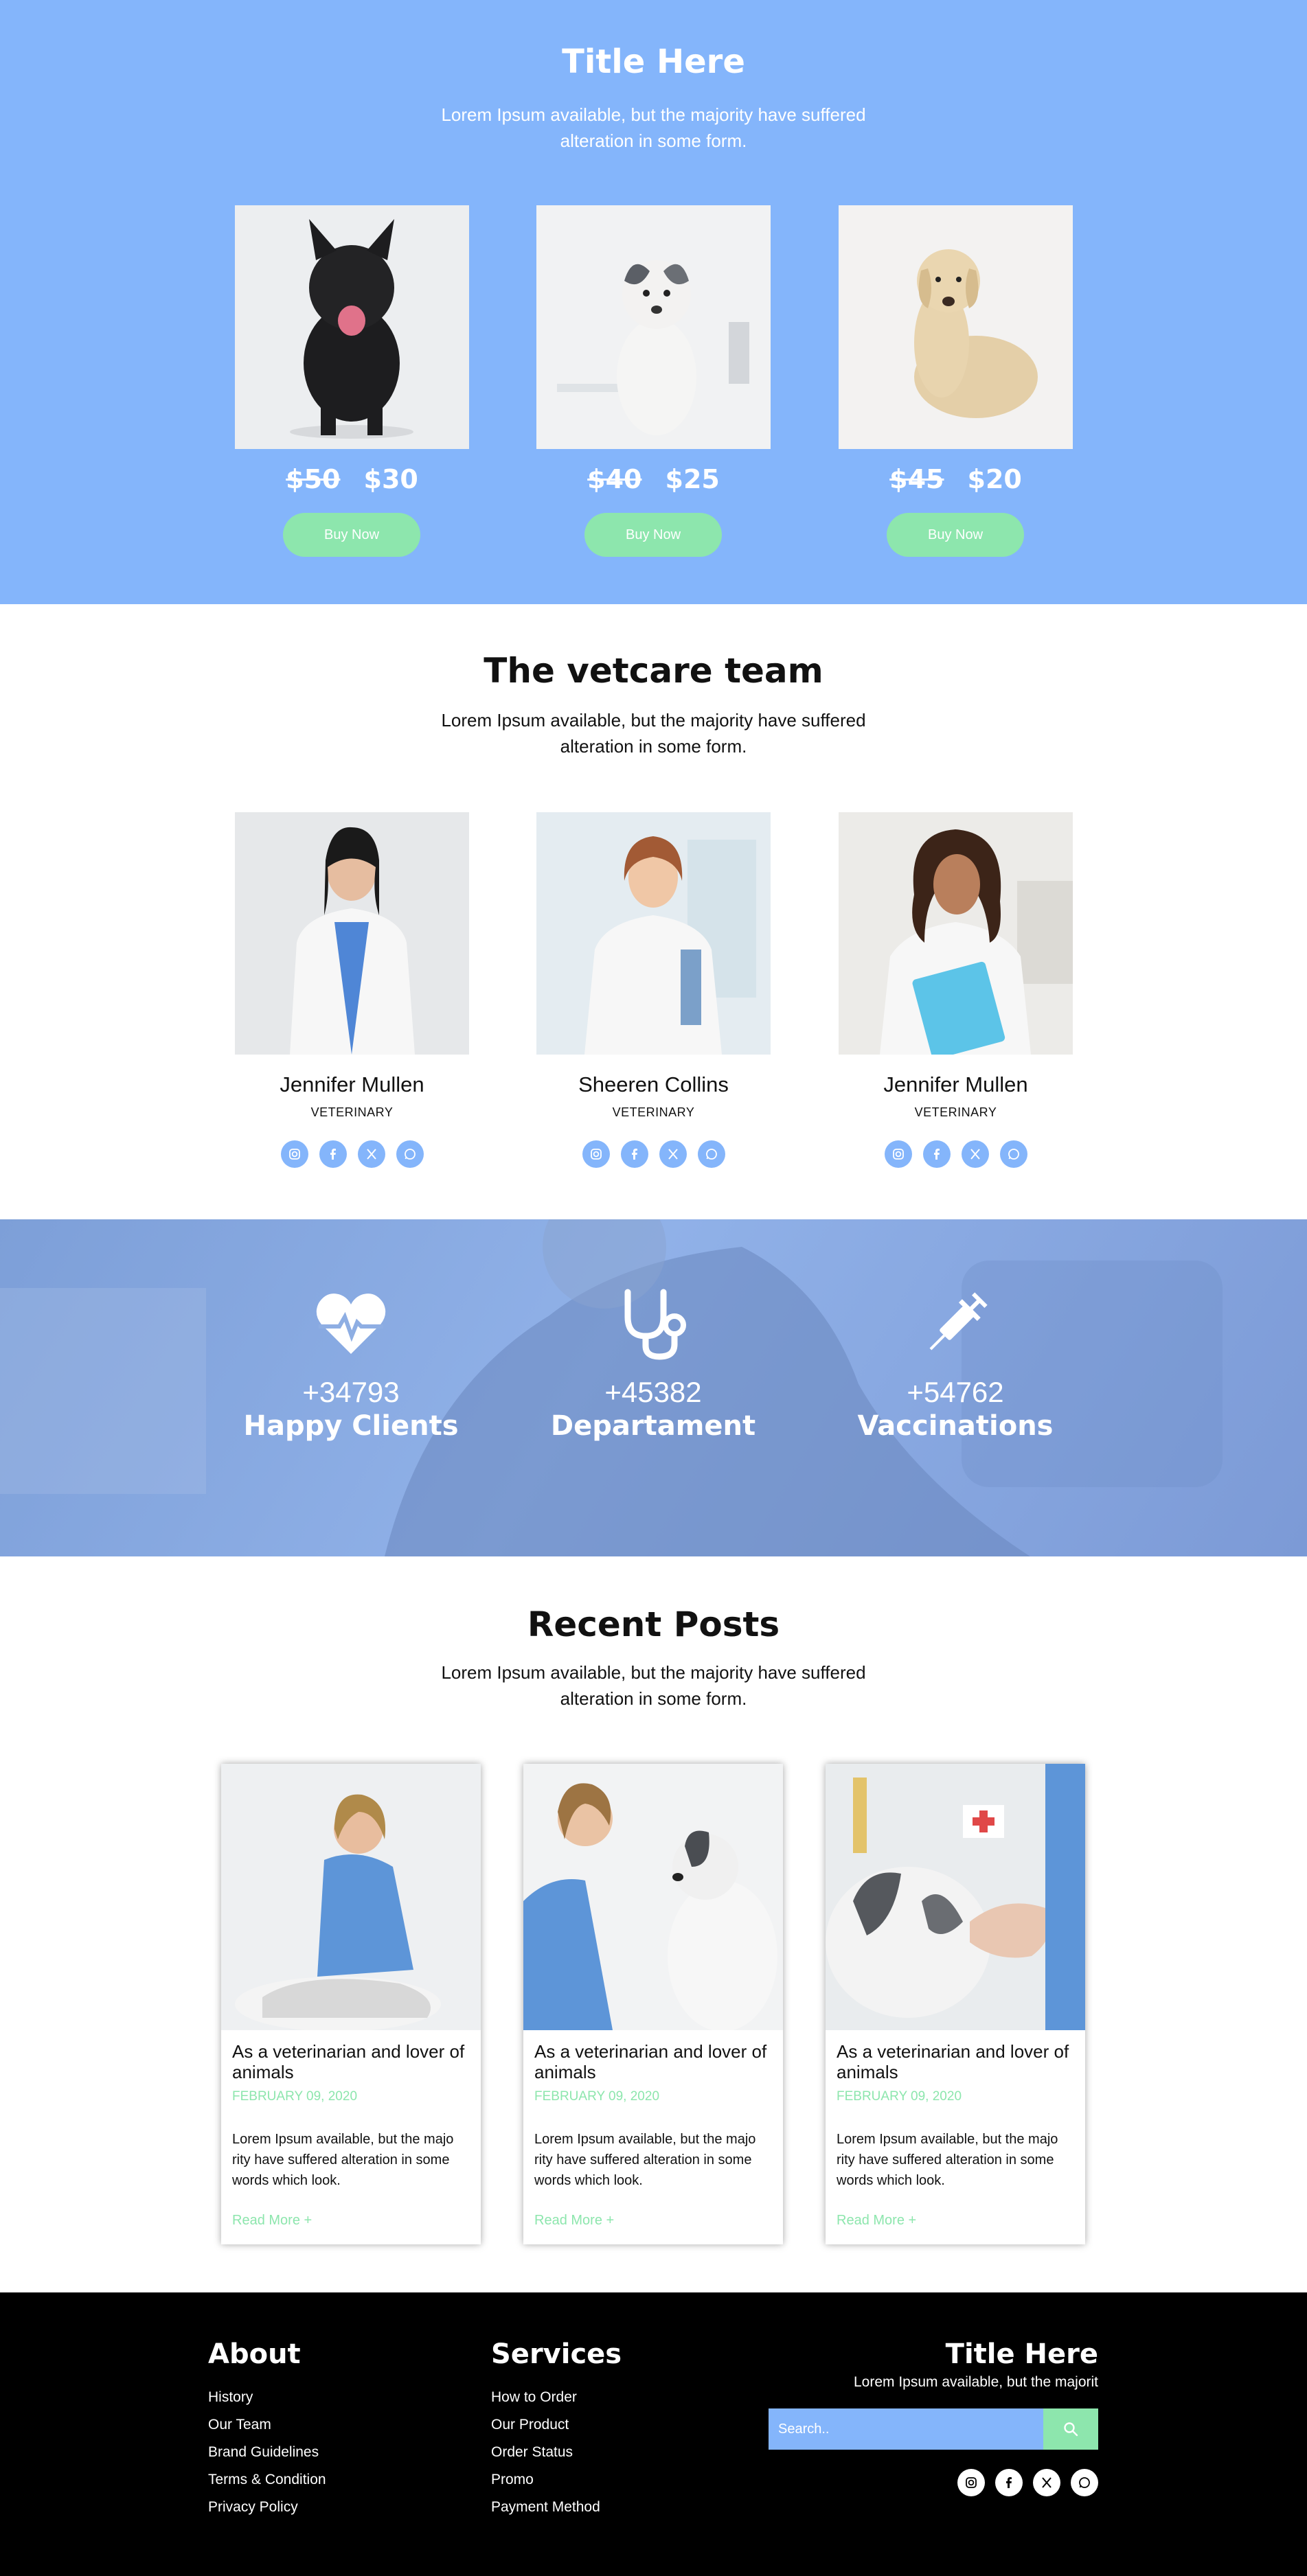 Image resolution: width=1307 pixels, height=2576 pixels. What do you see at coordinates (1021, 2354) in the screenshot?
I see `footer-right-title: Title Here` at bounding box center [1021, 2354].